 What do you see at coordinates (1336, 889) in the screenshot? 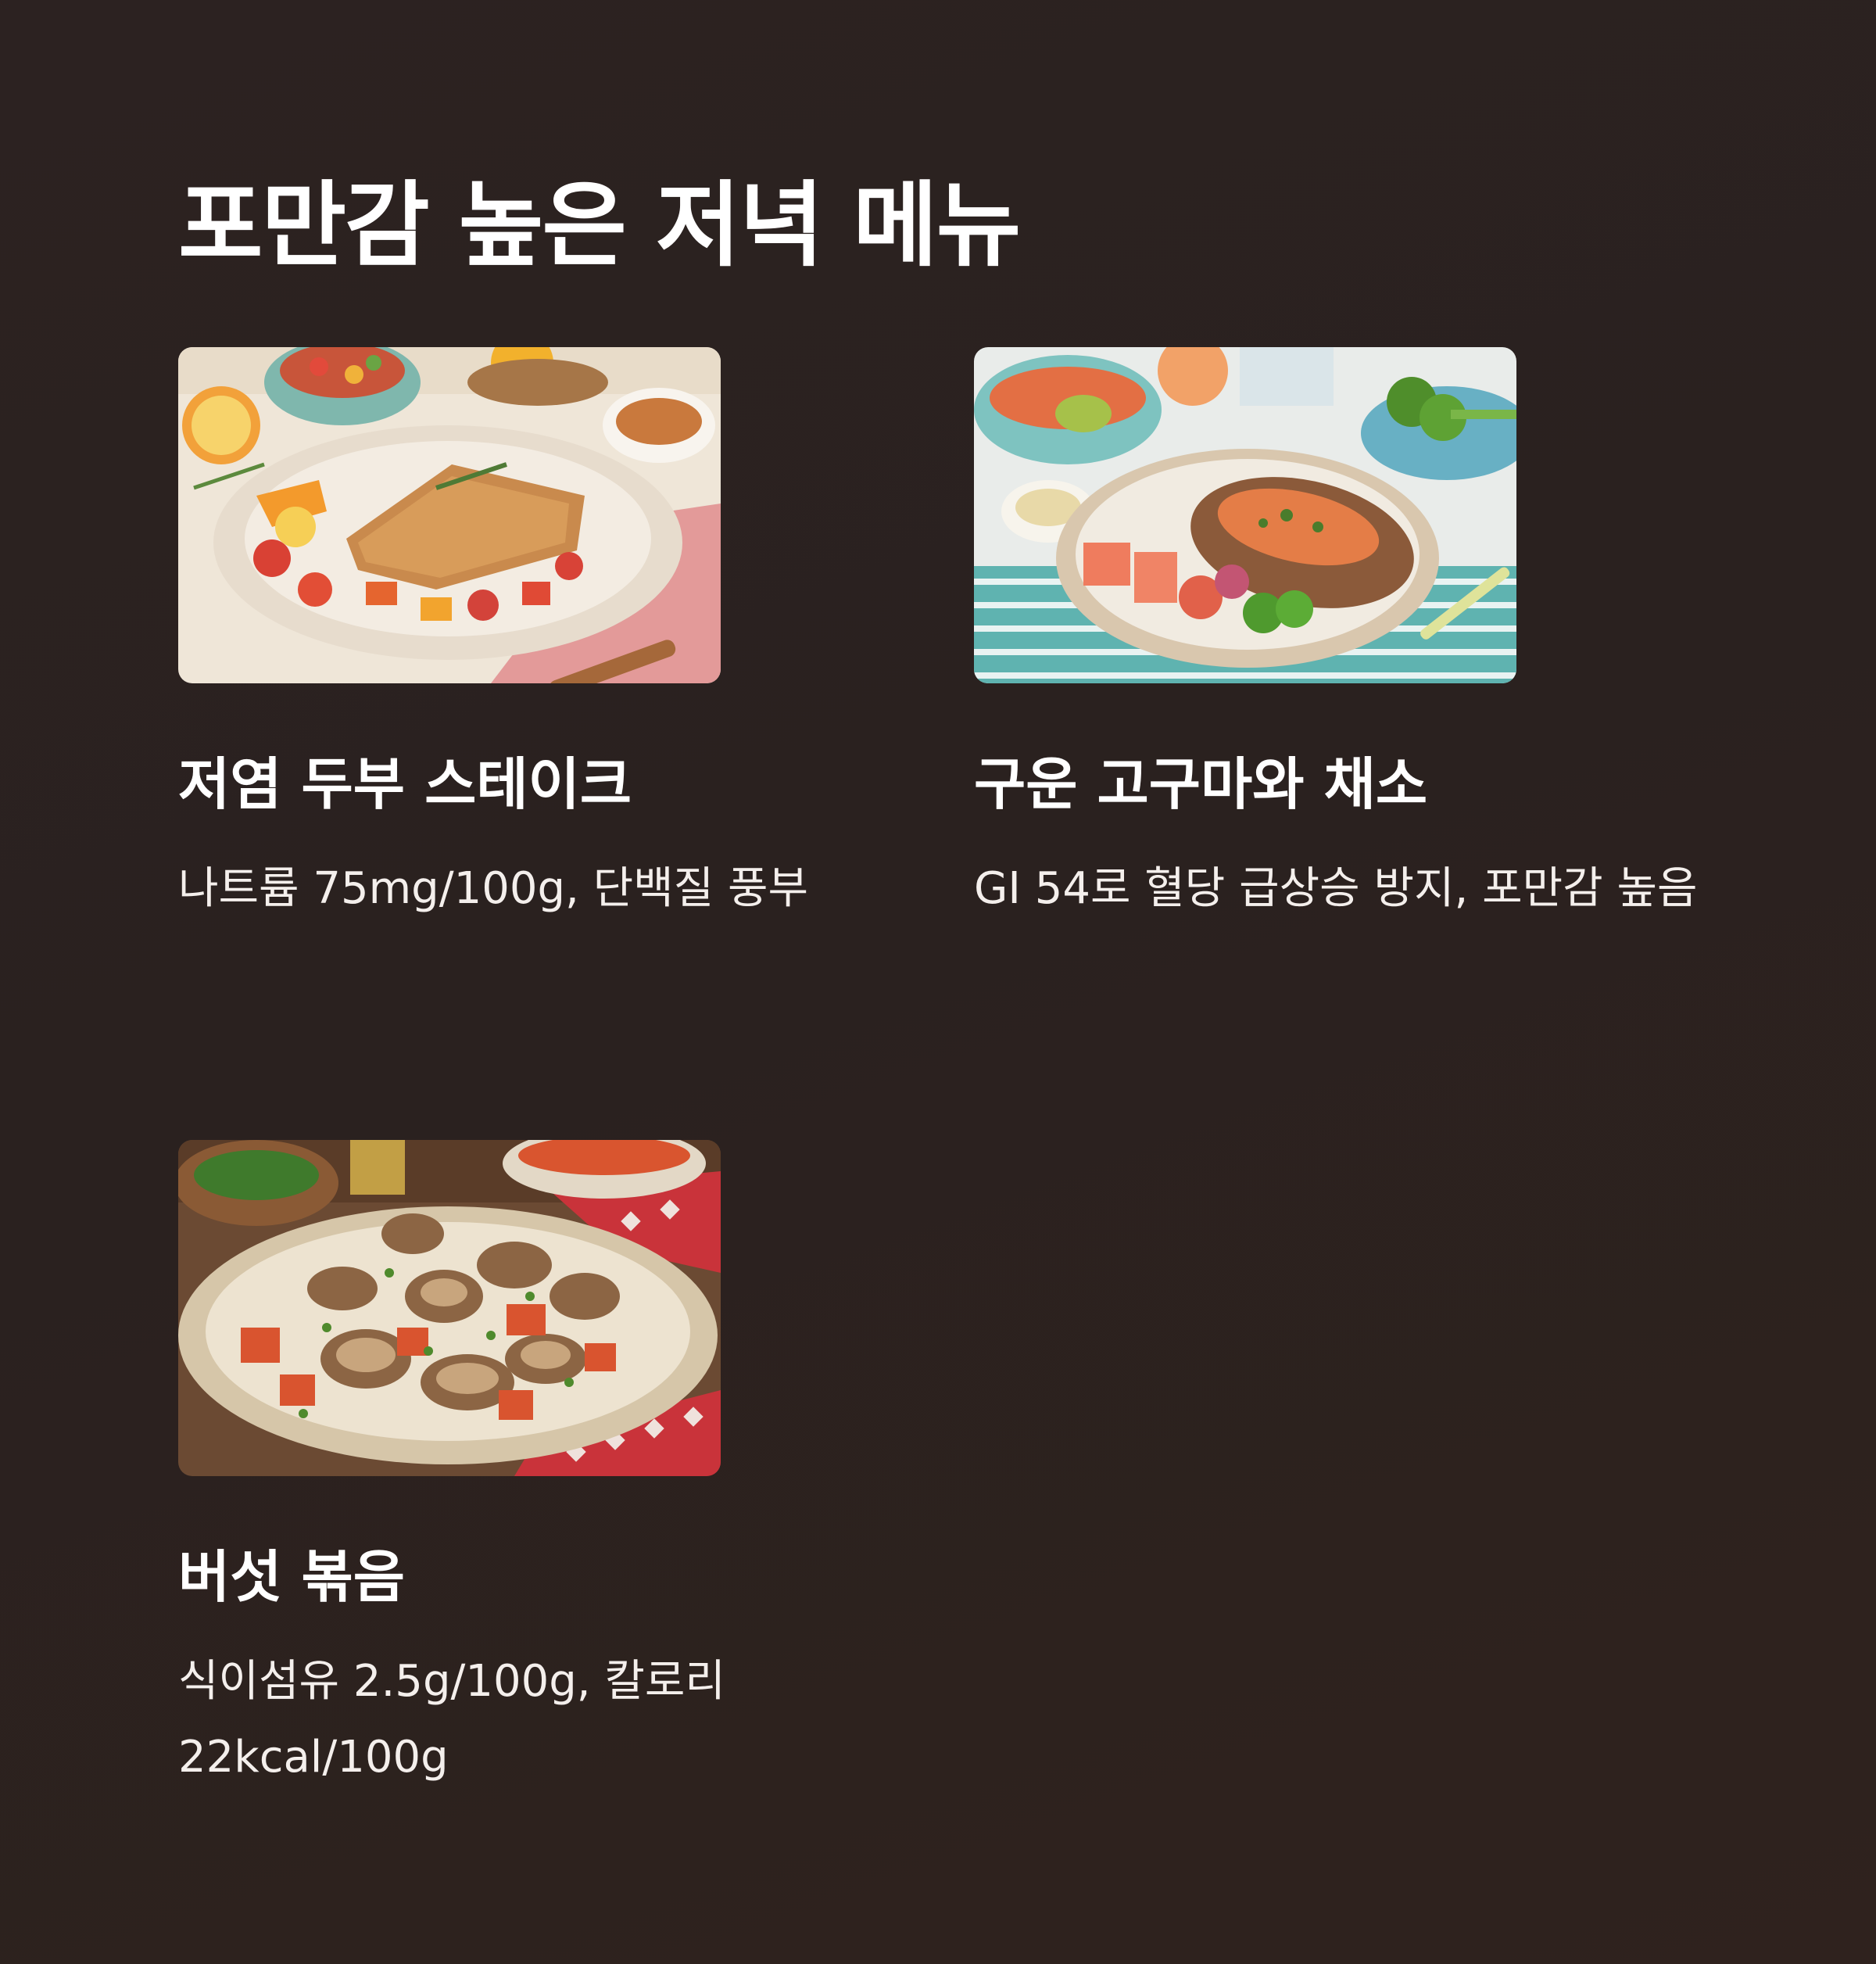
I see `sweet-potato-description: GI 54로 혈당 급상승 방지, 포만감 높음` at bounding box center [1336, 889].